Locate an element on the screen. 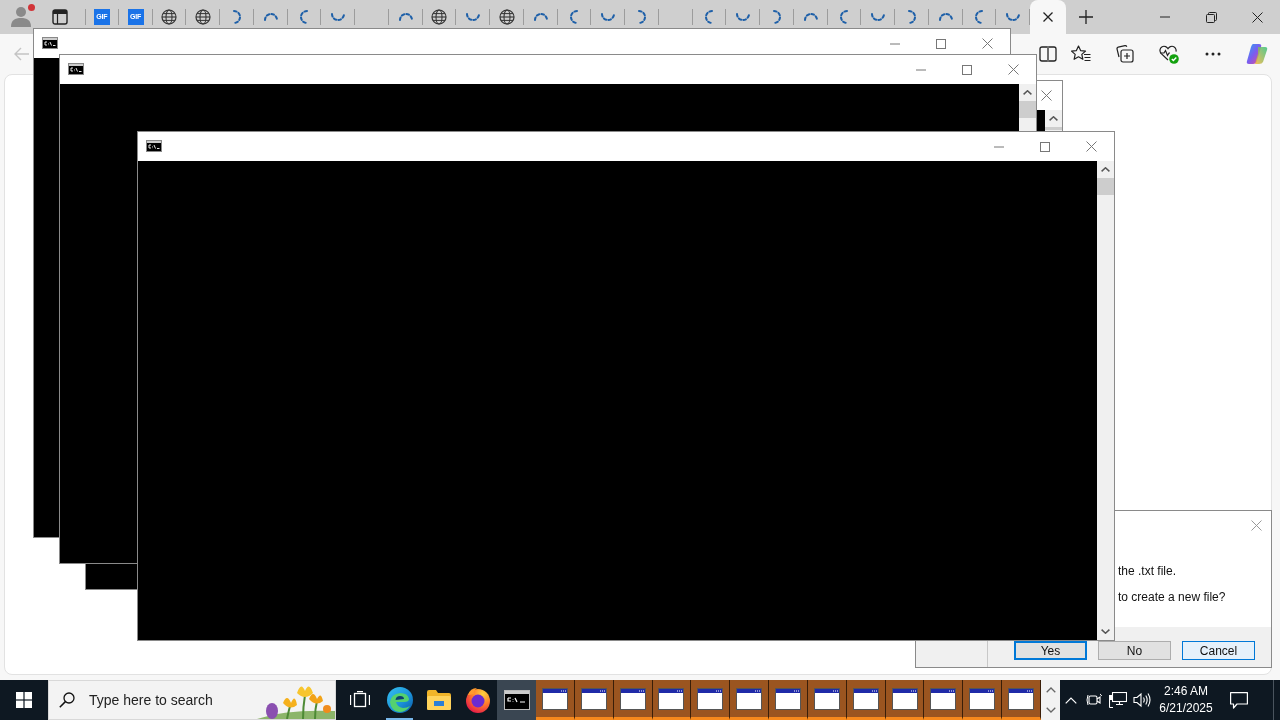  gradient-logo-icon is located at coordinates (1257, 54).